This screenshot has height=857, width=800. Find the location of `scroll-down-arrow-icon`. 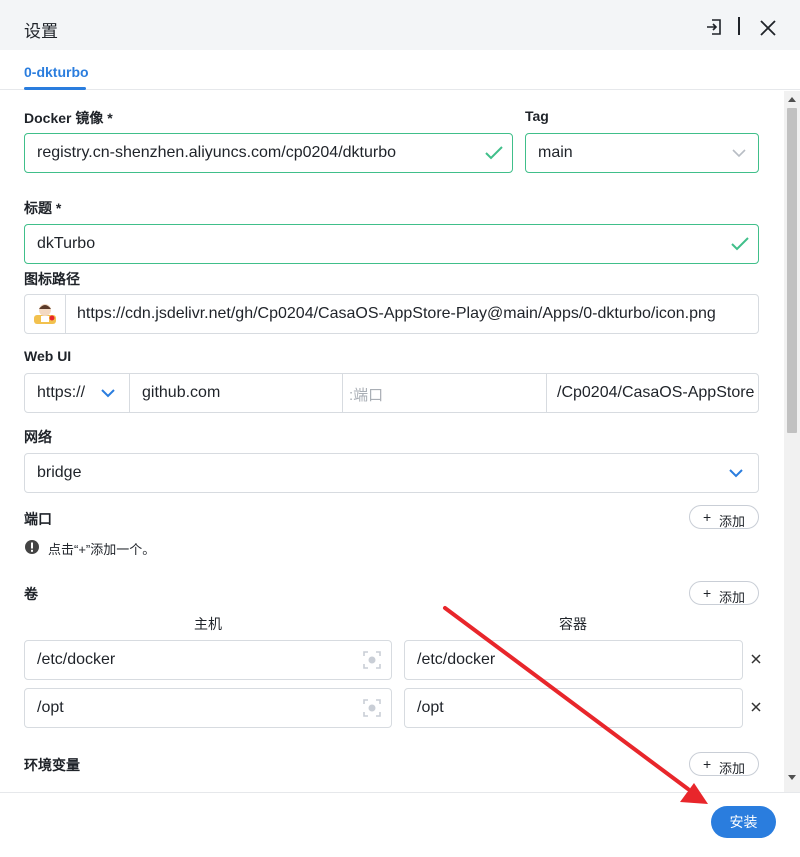

scroll-down-arrow-icon is located at coordinates (792, 777).